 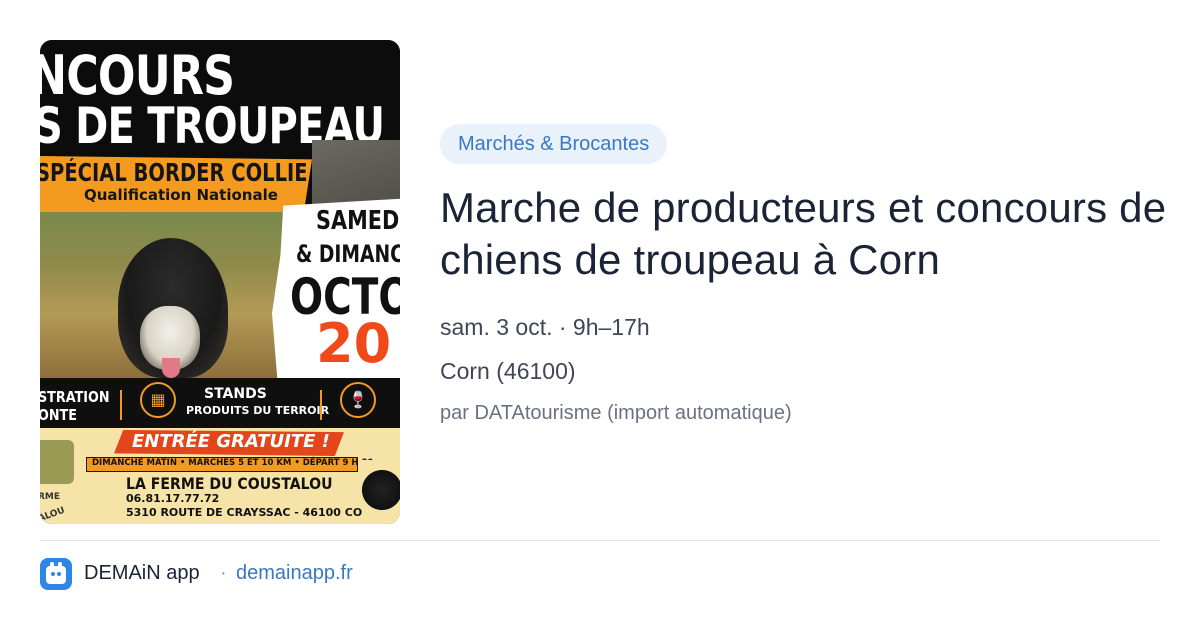 I want to click on poster-qualification-text: Qualification Nationale, so click(x=181, y=195).